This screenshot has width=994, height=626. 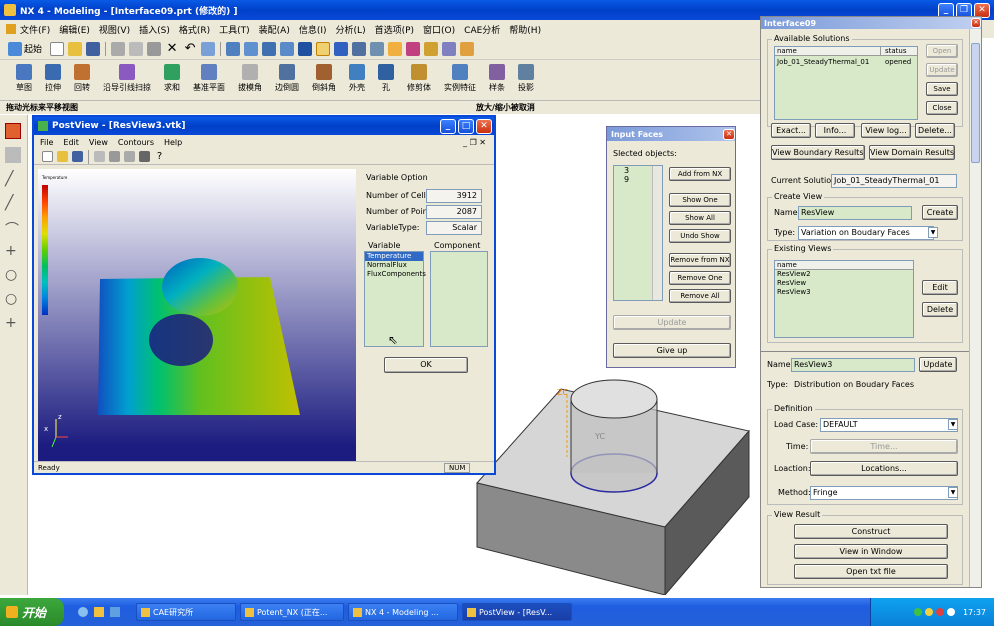 What do you see at coordinates (115, 612) in the screenshot?
I see `quicklaunch-media-icon` at bounding box center [115, 612].